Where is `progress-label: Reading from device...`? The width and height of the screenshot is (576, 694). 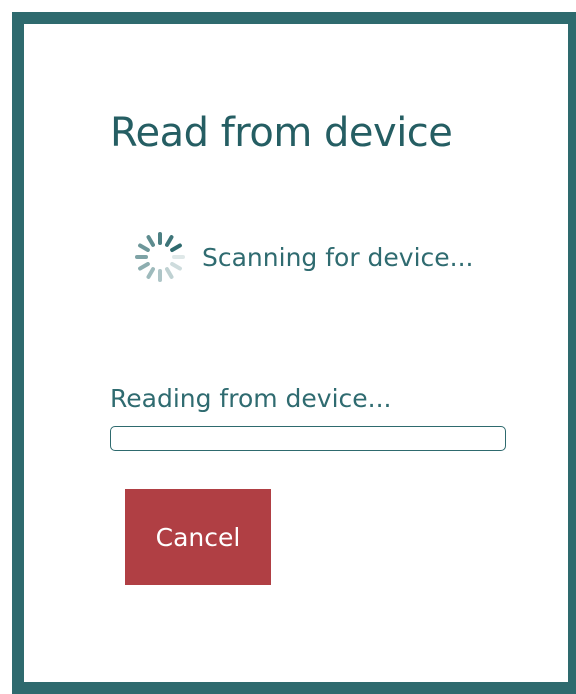
progress-label: Reading from device... is located at coordinates (251, 398).